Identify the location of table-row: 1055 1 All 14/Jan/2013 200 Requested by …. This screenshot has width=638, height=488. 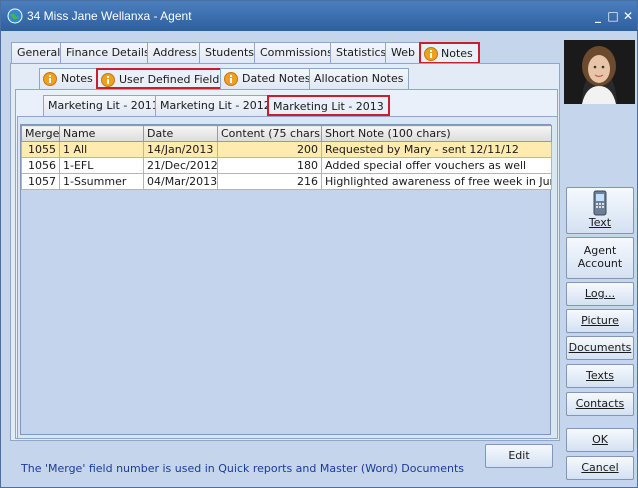
(286, 149).